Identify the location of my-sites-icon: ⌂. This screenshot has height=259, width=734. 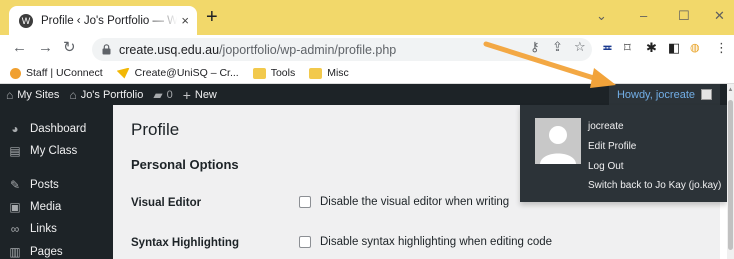
(10, 94).